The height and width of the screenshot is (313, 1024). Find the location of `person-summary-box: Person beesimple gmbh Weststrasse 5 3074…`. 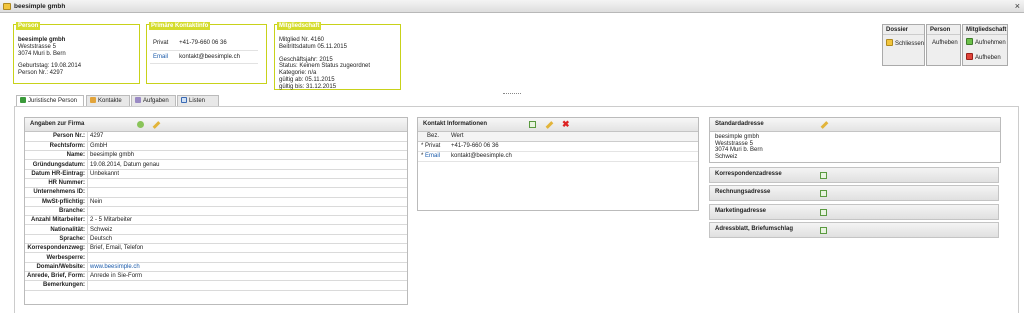

person-summary-box: Person beesimple gmbh Weststrasse 5 3074… is located at coordinates (76, 53).